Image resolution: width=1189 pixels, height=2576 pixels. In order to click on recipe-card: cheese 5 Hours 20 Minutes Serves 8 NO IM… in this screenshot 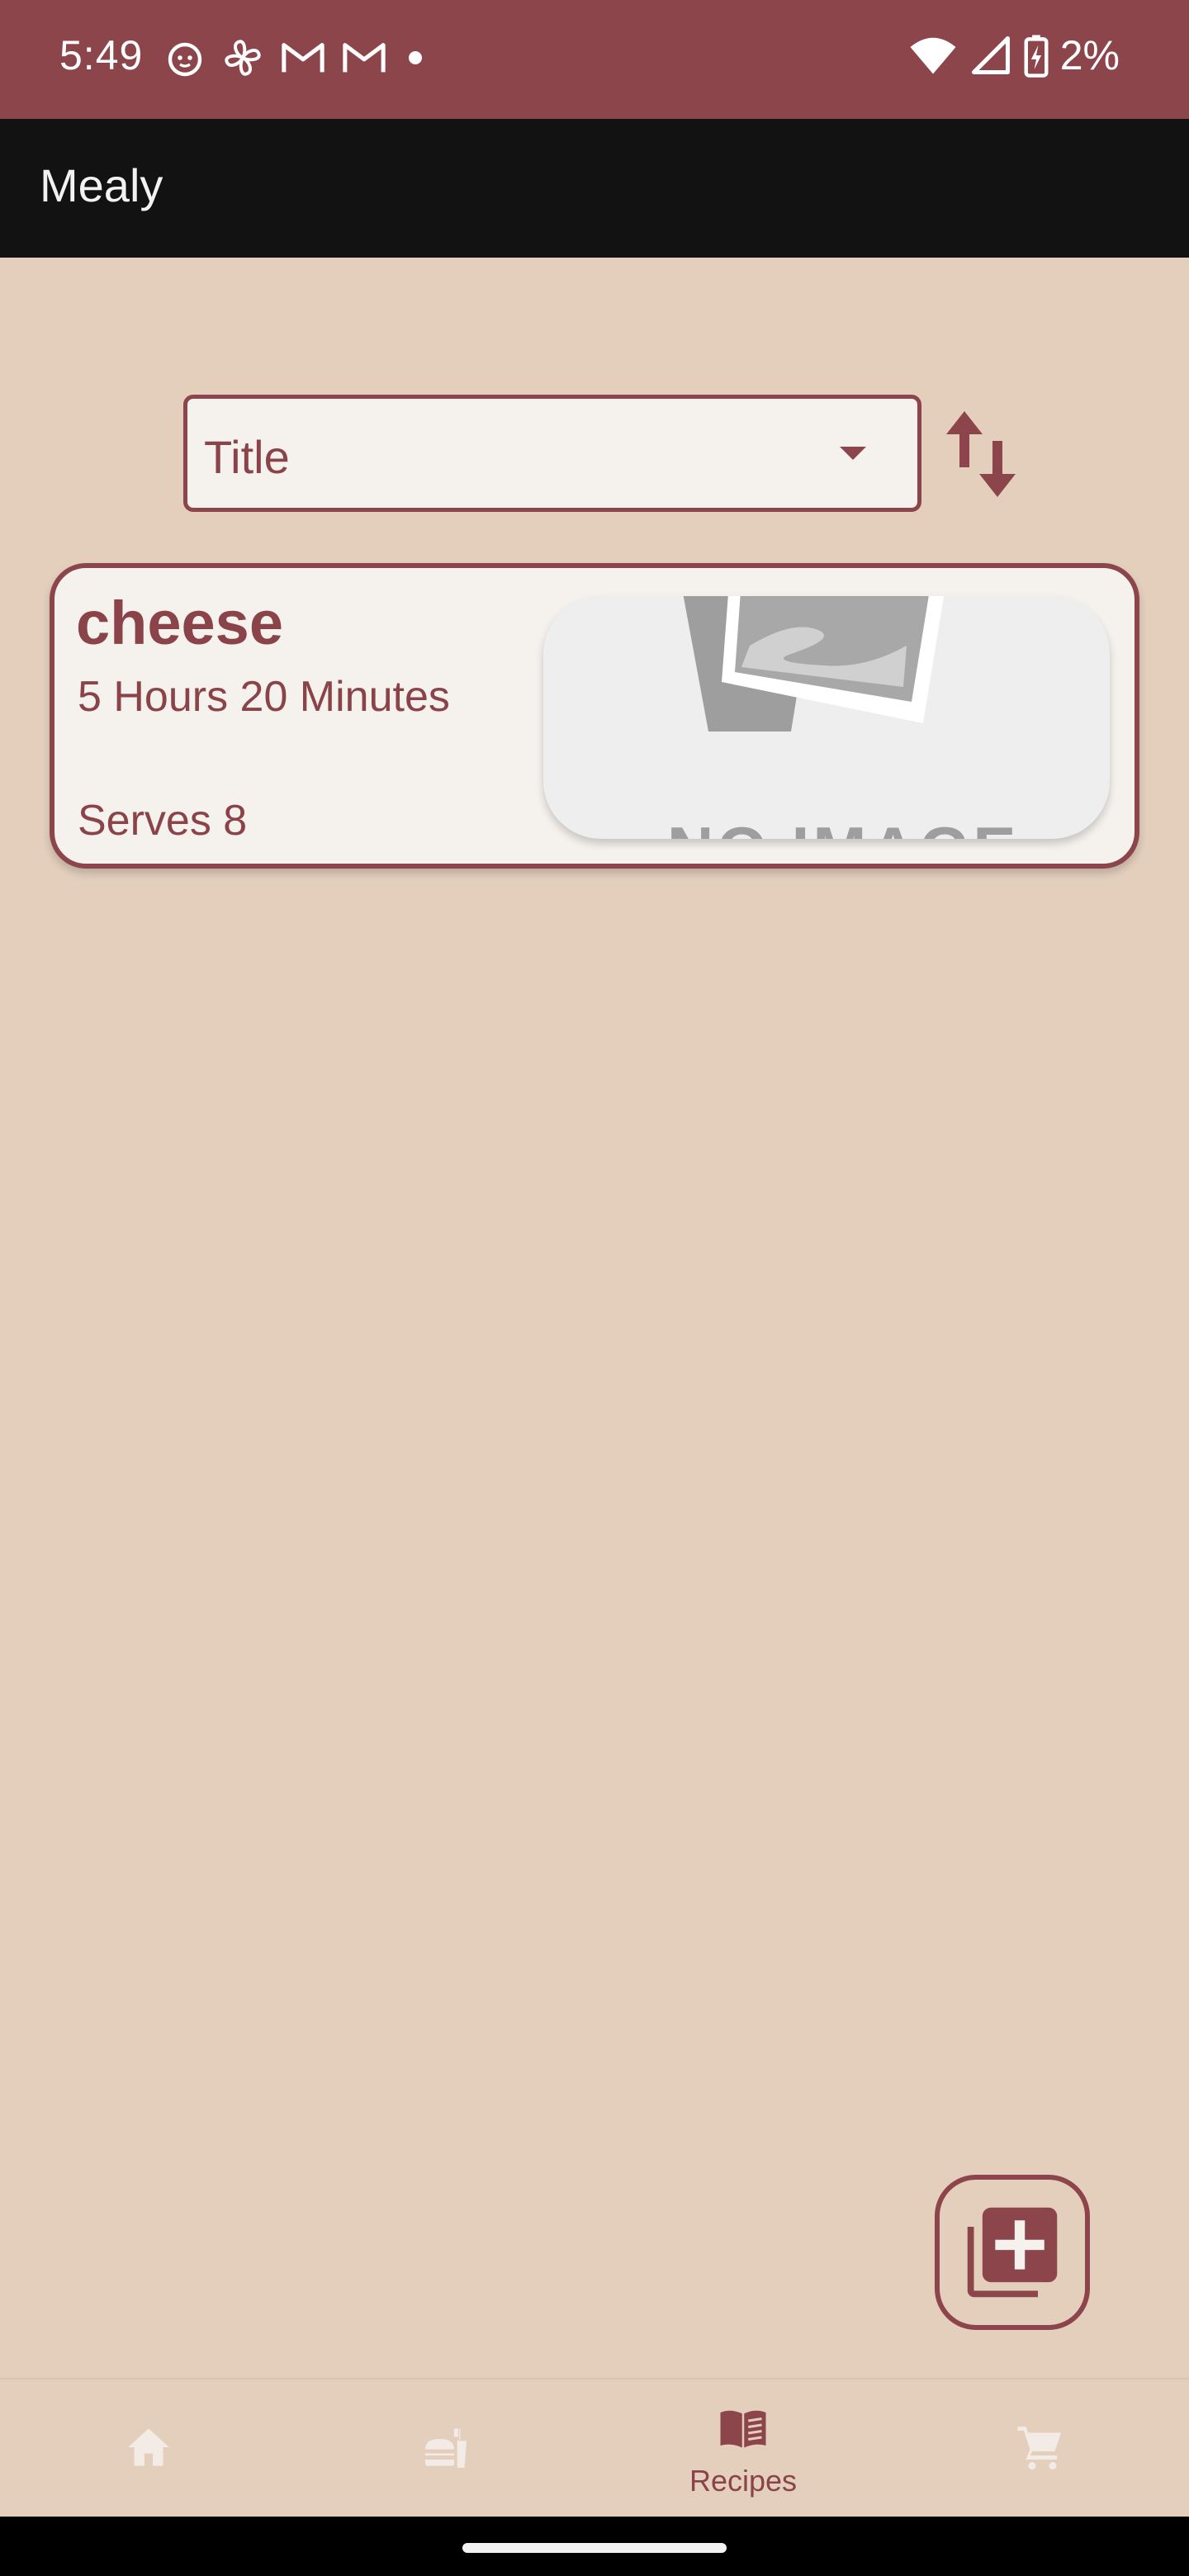, I will do `click(594, 716)`.